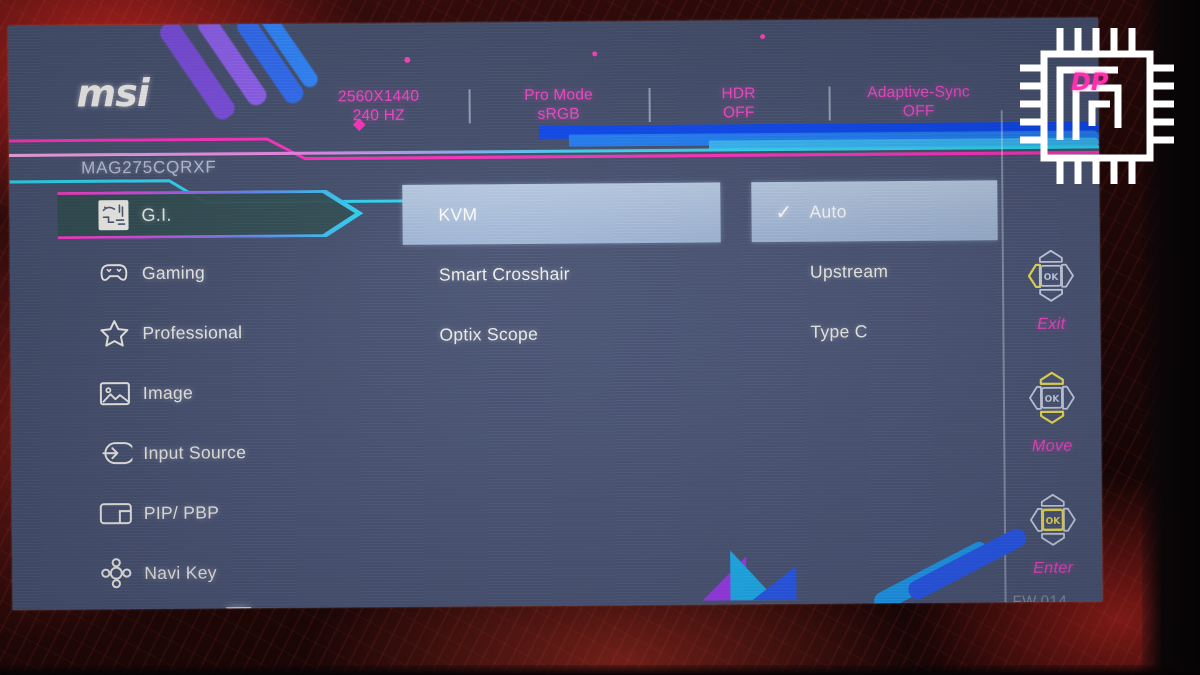 This screenshot has width=1200, height=675. Describe the element at coordinates (874, 211) in the screenshot. I see `value-item-auto: ✓ Auto` at that location.